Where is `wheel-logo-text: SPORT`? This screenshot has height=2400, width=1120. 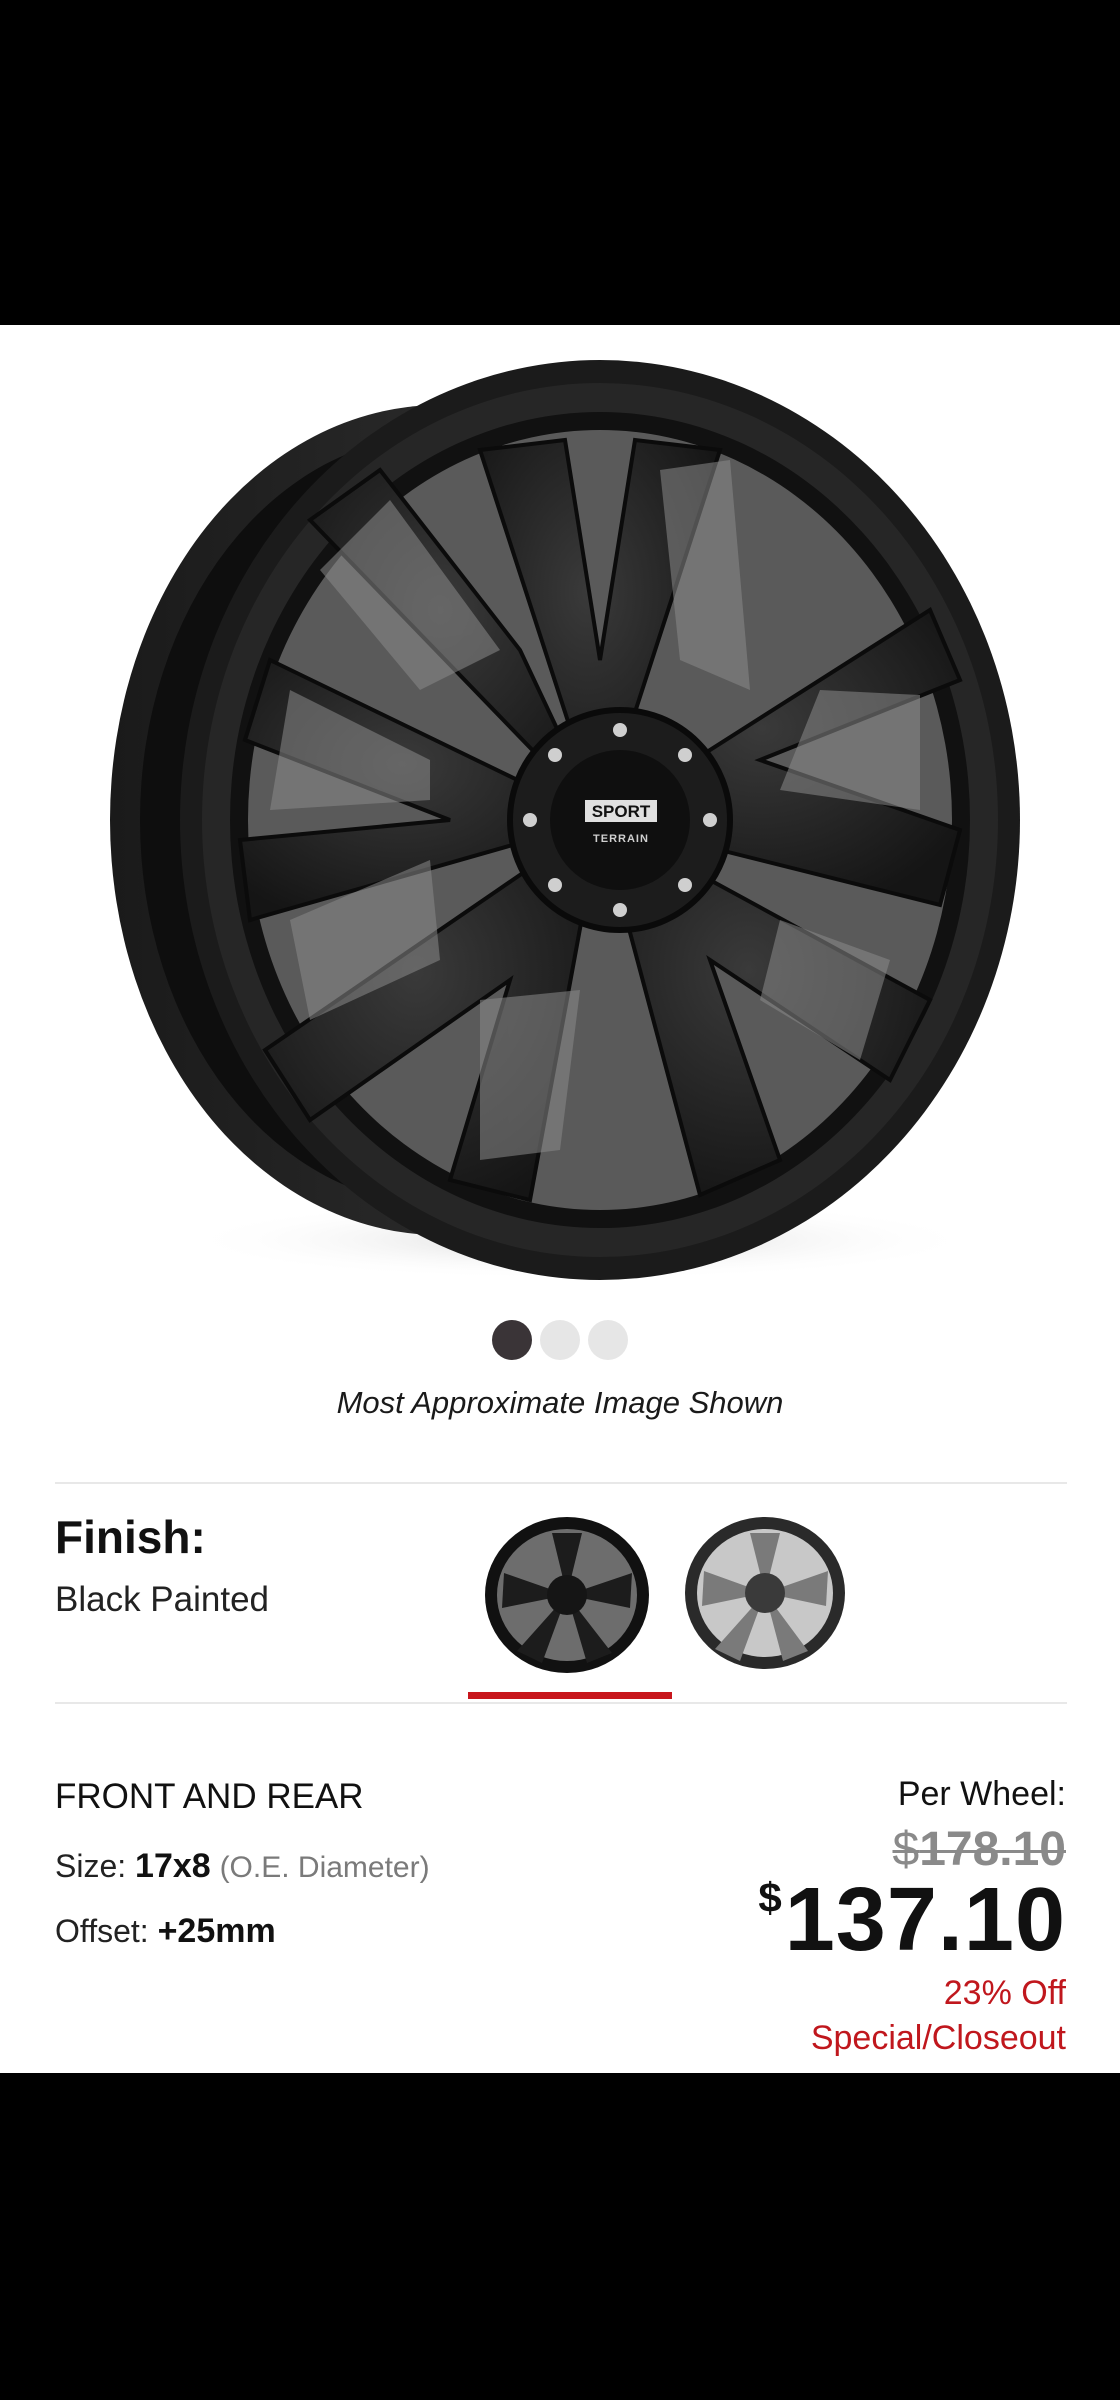
wheel-logo-text: SPORT is located at coordinates (621, 811).